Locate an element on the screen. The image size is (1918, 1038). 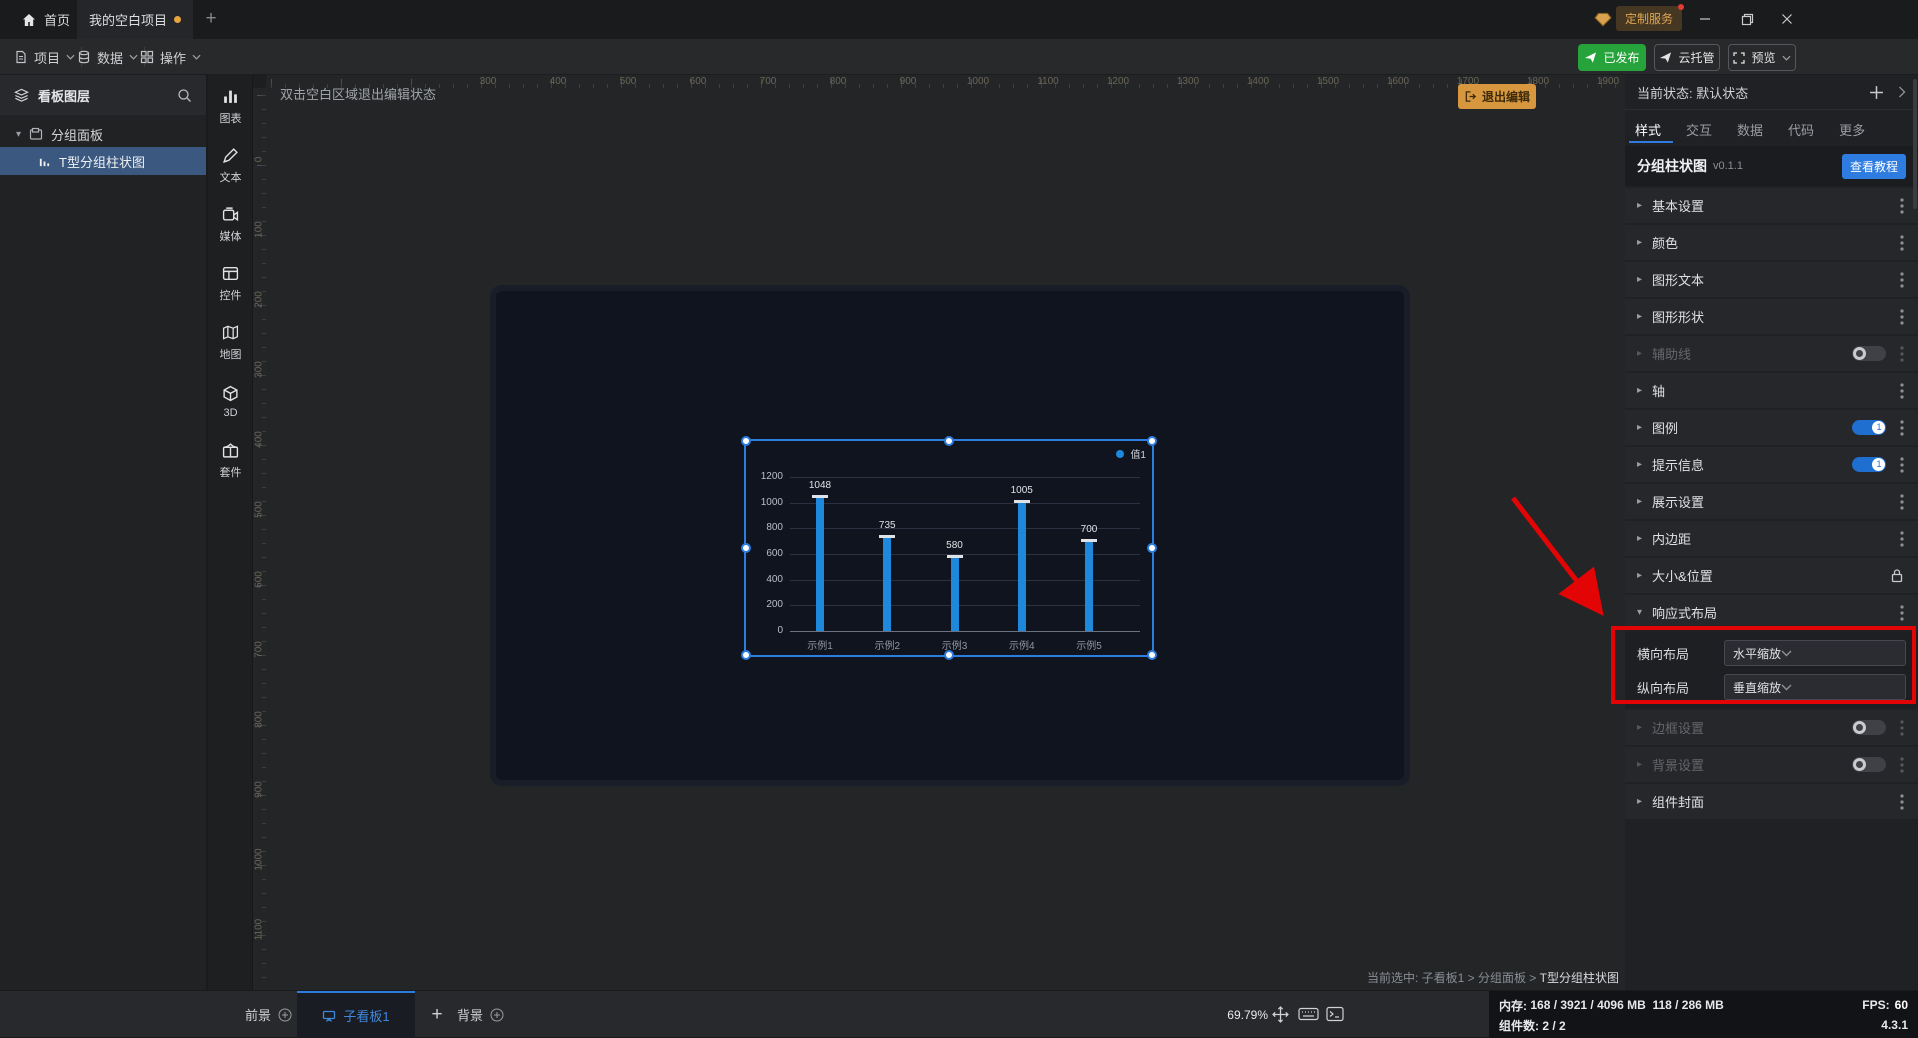
maximize-icon is located at coordinates (1747, 19).